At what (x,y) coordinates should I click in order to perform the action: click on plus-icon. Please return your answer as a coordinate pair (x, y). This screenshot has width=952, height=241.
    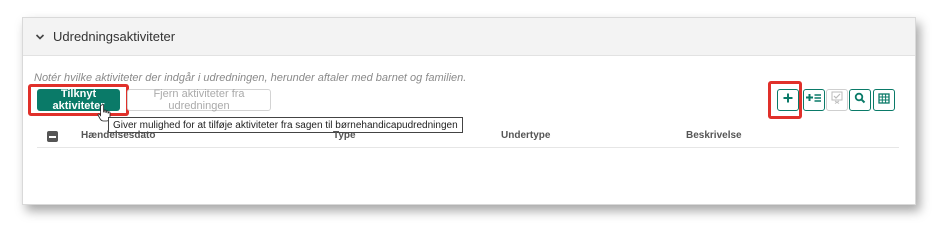
    Looking at the image, I should click on (788, 100).